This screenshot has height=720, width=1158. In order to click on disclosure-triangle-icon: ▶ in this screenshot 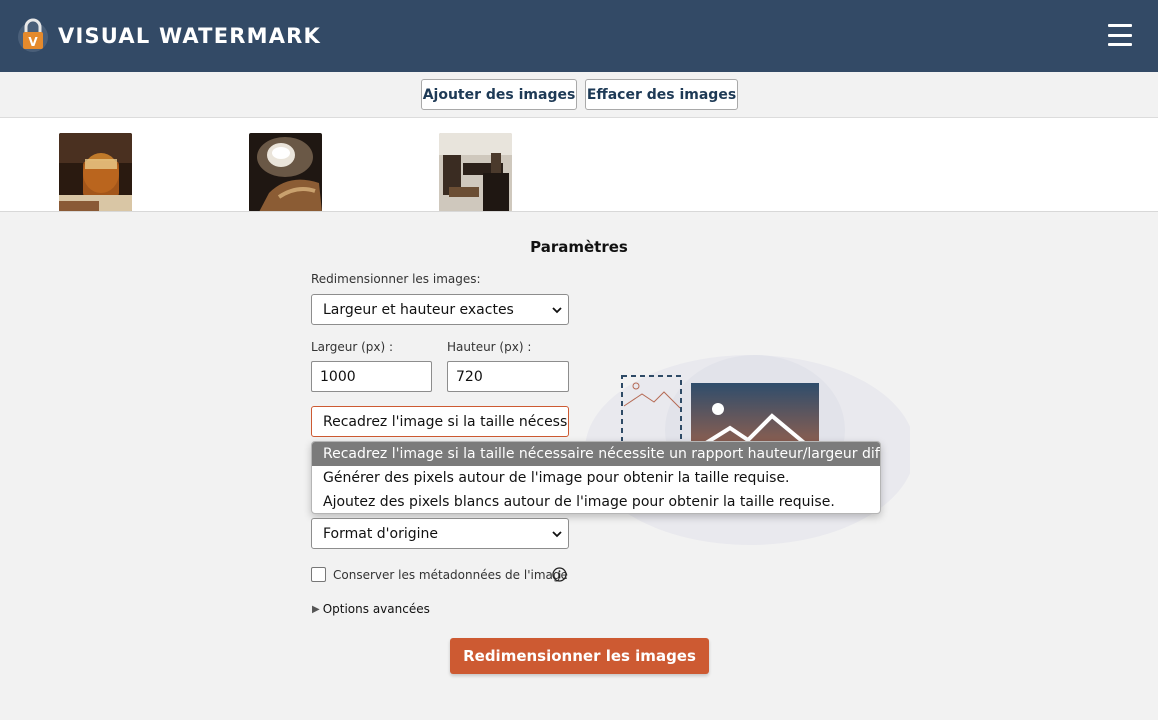, I will do `click(316, 609)`.